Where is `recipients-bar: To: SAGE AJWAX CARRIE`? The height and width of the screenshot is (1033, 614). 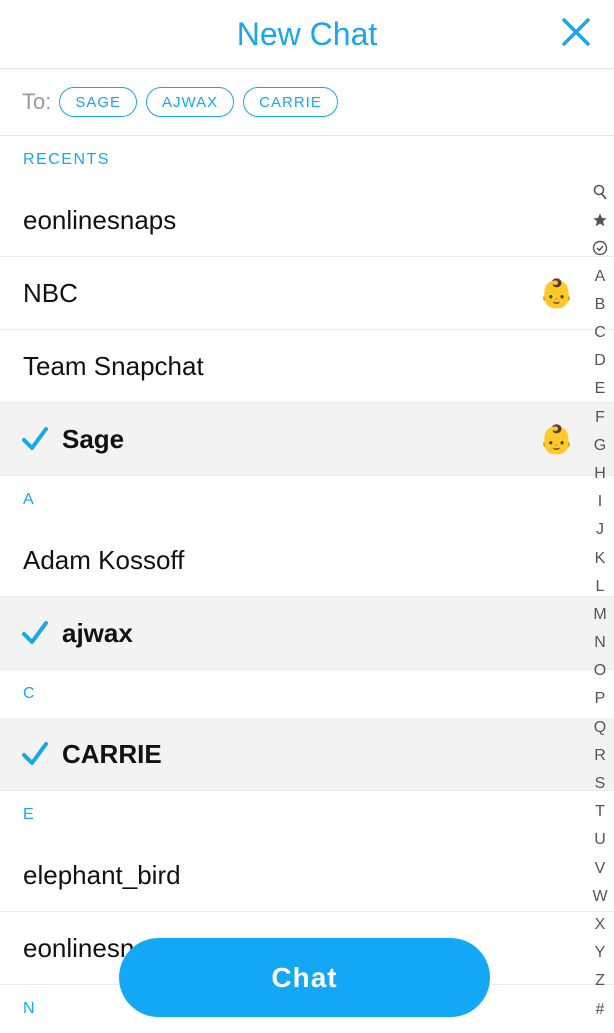 recipients-bar: To: SAGE AJWAX CARRIE is located at coordinates (307, 102).